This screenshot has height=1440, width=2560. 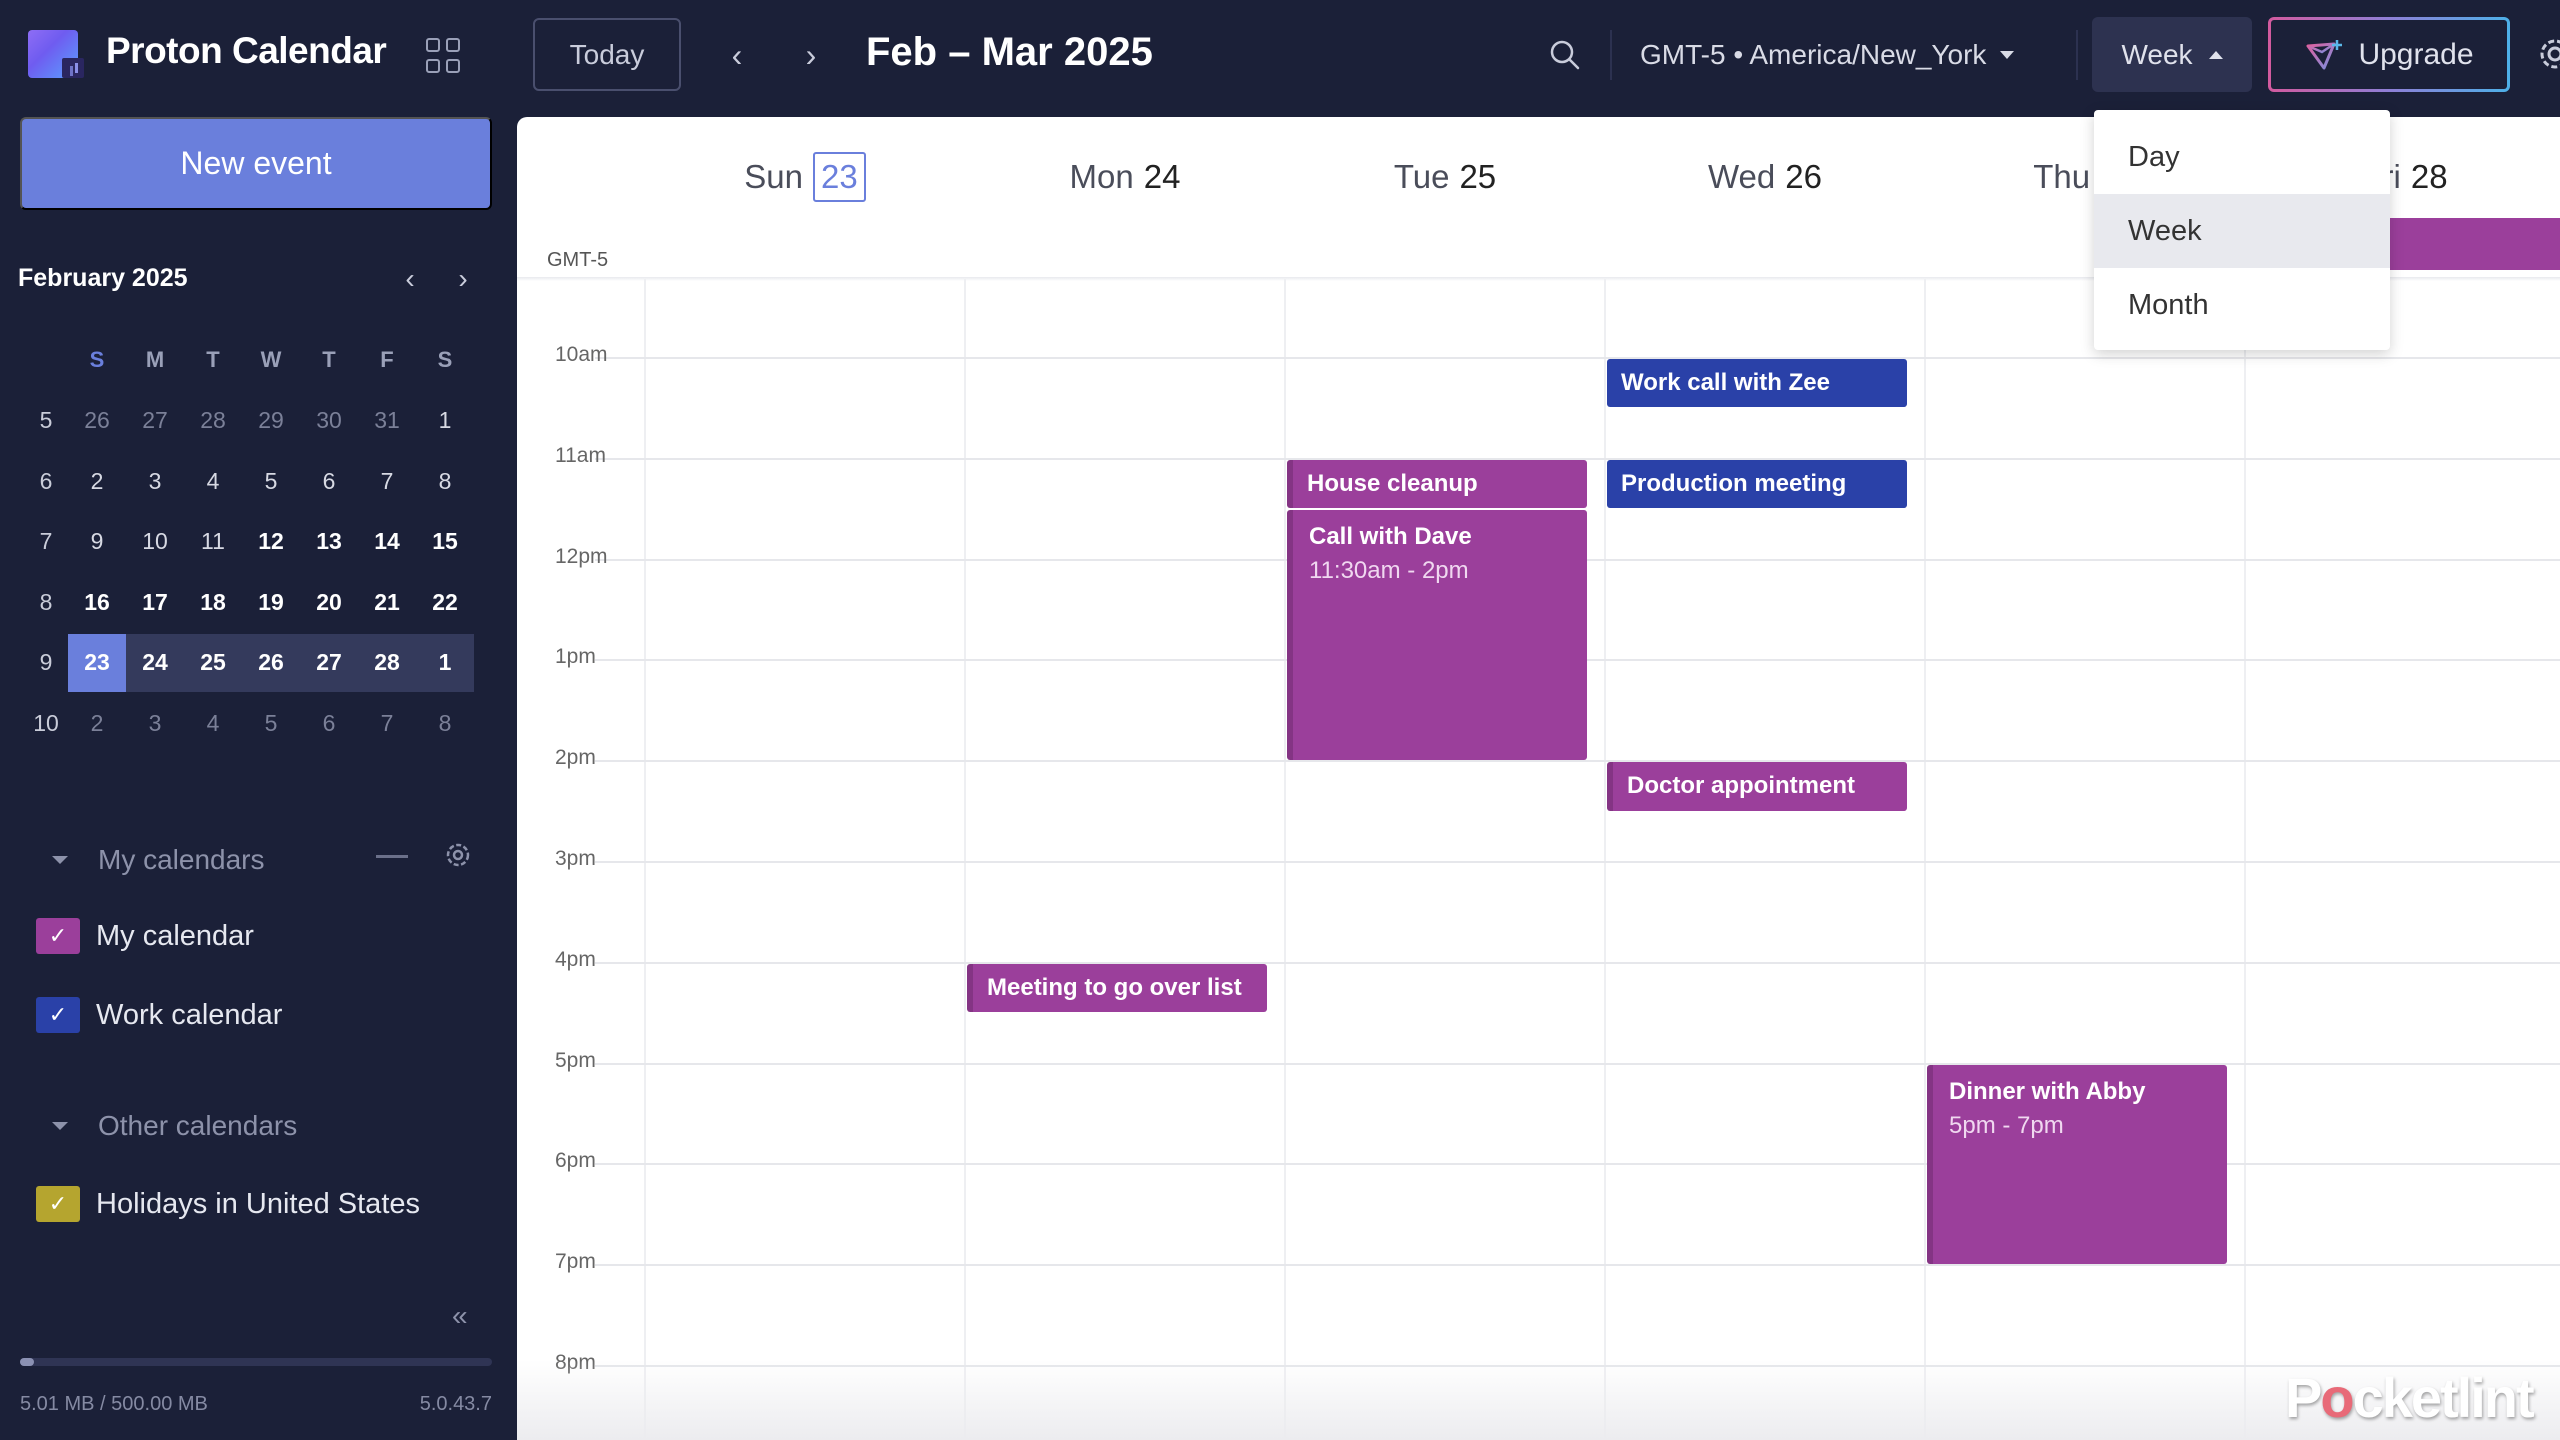 What do you see at coordinates (213, 602) in the screenshot?
I see `mini-calendar-day: 18` at bounding box center [213, 602].